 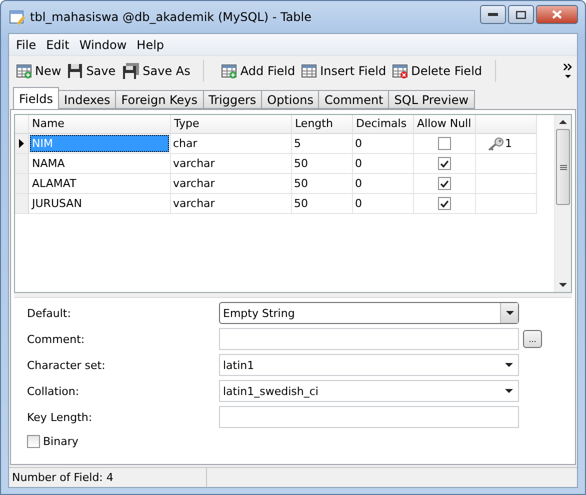 I want to click on delete-field-icon, so click(x=400, y=70).